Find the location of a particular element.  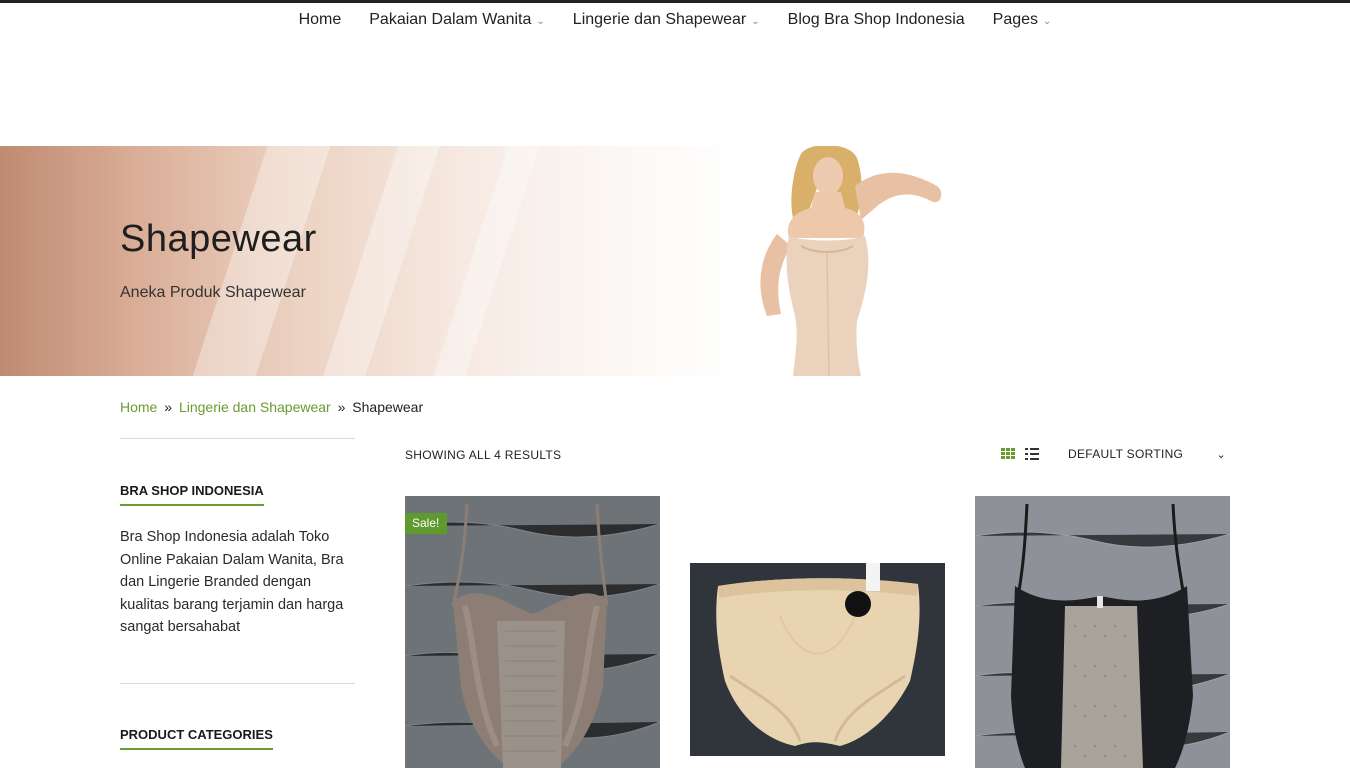

banner-model-image is located at coordinates (851, 261).